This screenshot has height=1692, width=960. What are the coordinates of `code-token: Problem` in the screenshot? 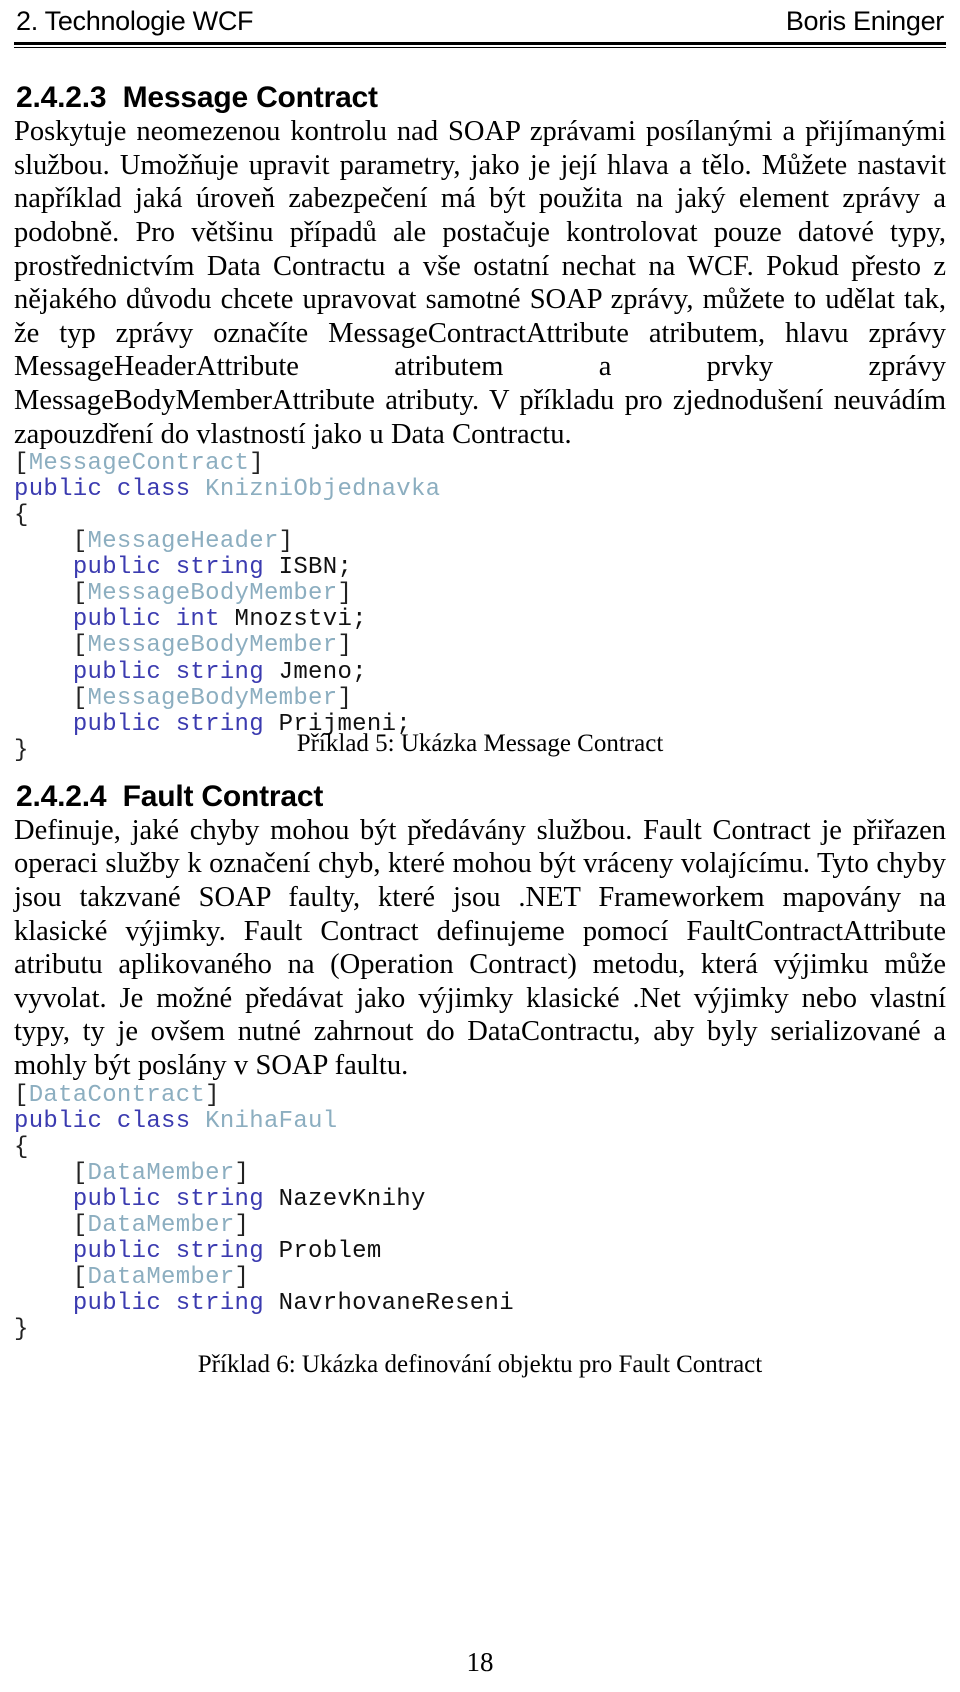 It's located at (330, 1251).